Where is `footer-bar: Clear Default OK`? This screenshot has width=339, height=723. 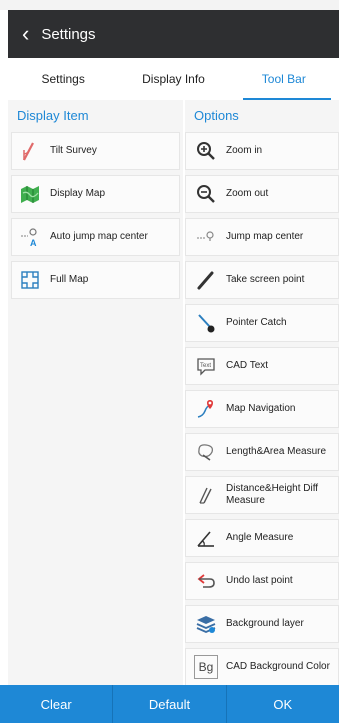 footer-bar: Clear Default OK is located at coordinates (169, 704).